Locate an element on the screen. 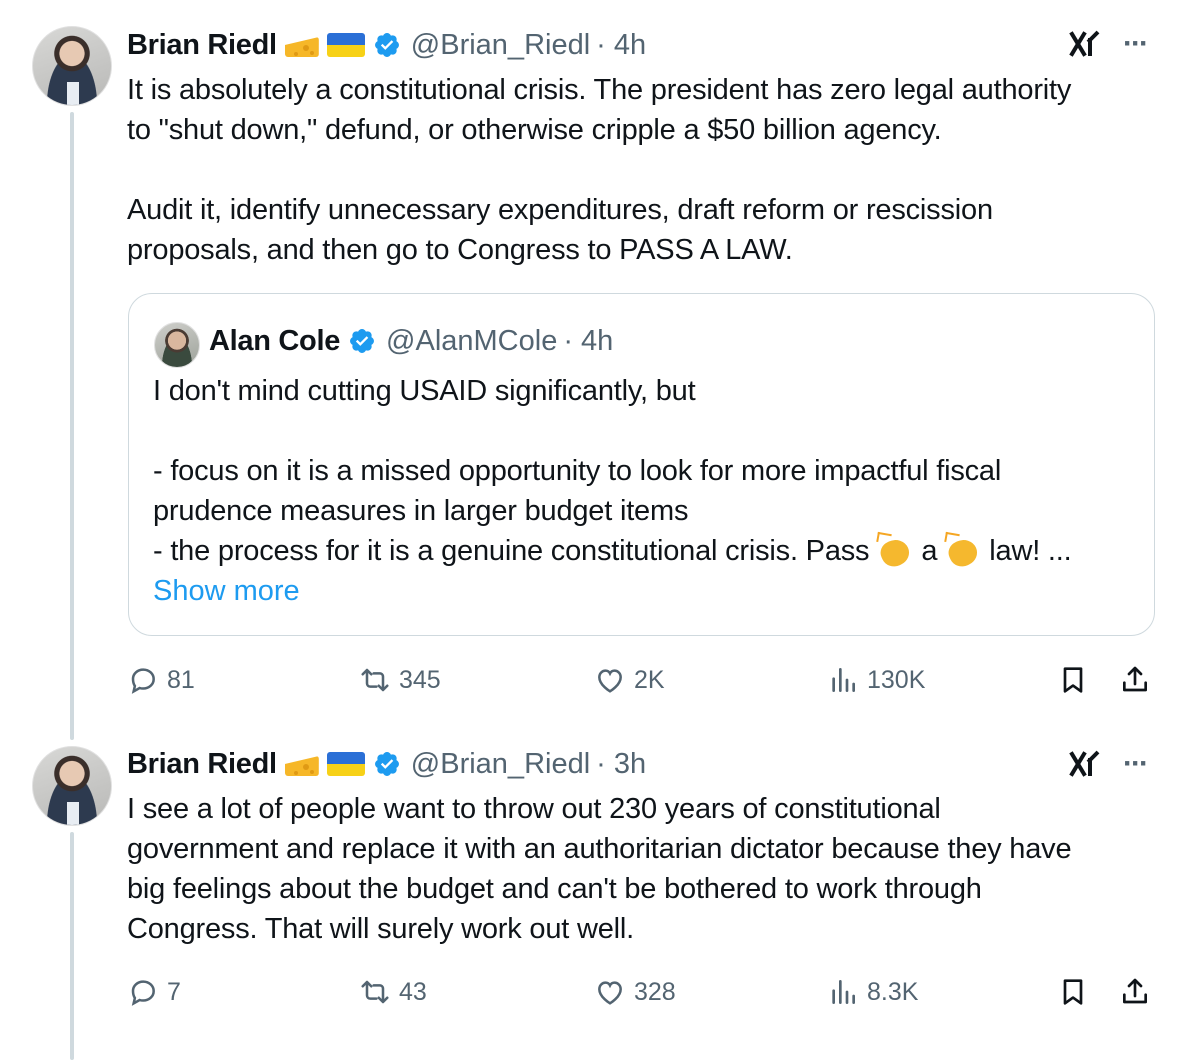  quote-text-a: a is located at coordinates (929, 551).